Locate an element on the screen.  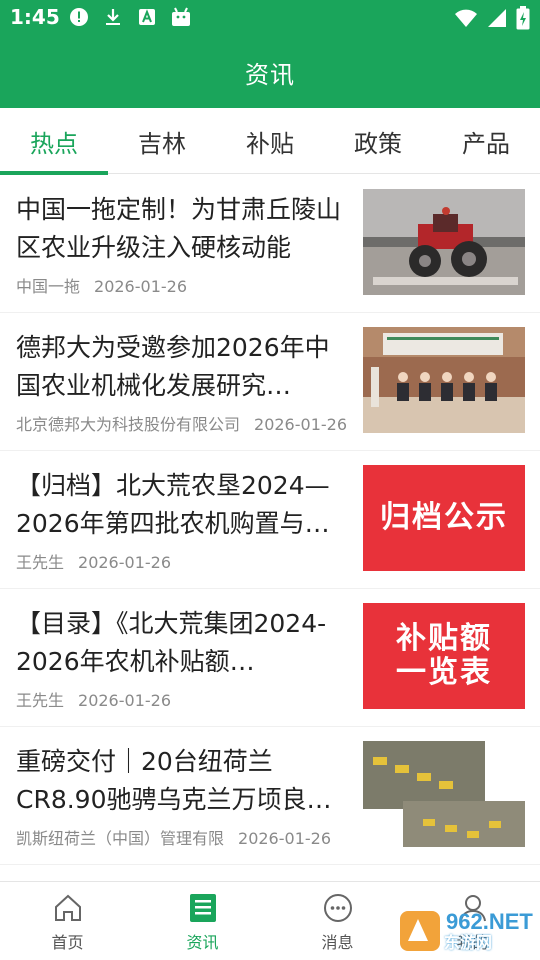
news-source: 中国一拖 is located at coordinates (48, 286).